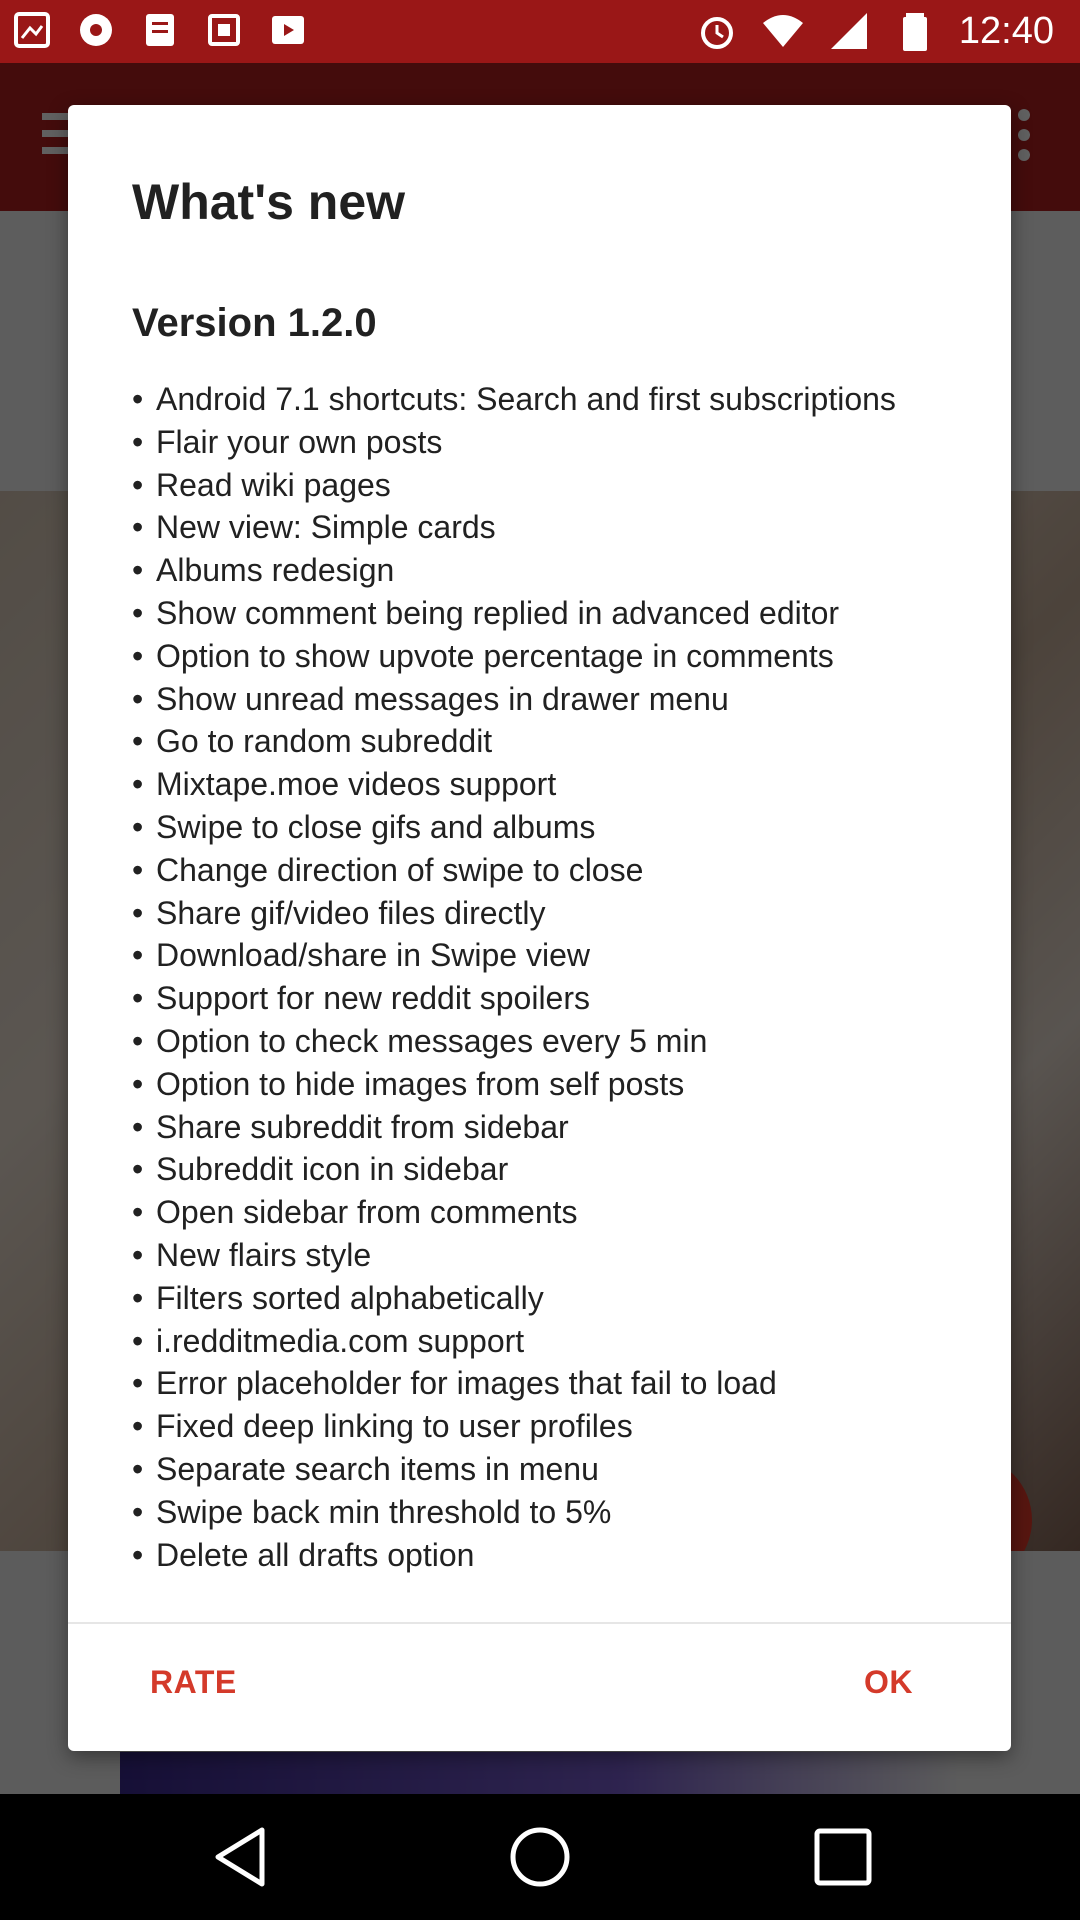 Image resolution: width=1080 pixels, height=1920 pixels. I want to click on changelog-item: Share subreddit from sidebar, so click(547, 1127).